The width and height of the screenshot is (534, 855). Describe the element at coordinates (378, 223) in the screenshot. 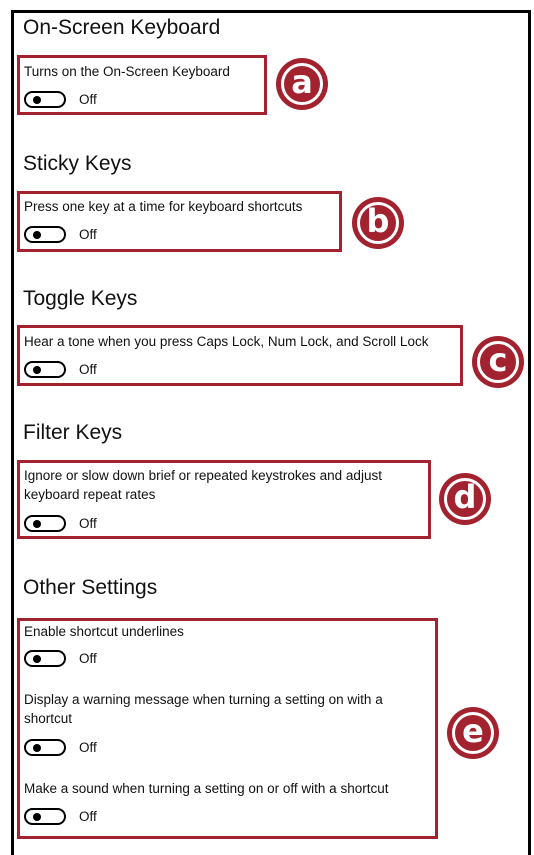

I see `callout-badge-b: b` at that location.